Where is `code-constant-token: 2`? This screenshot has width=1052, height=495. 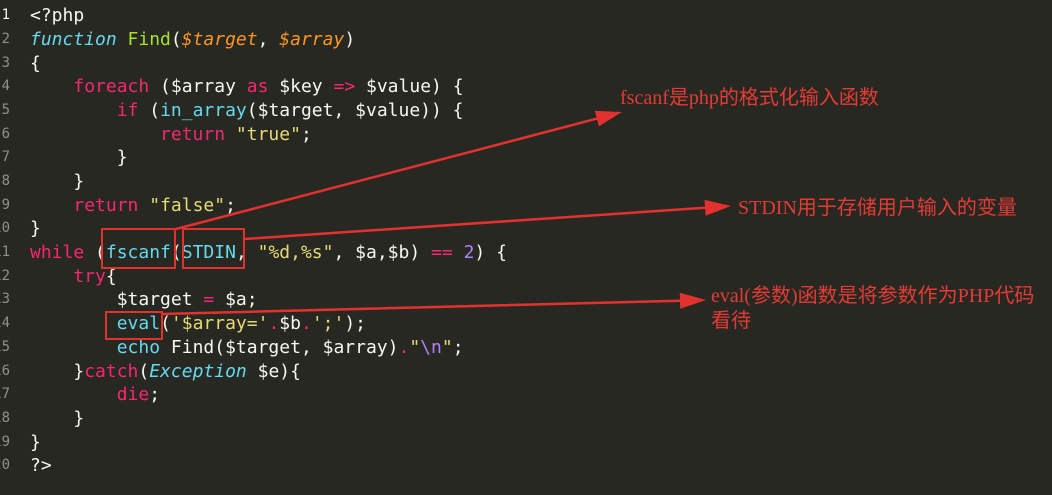
code-constant-token: 2 is located at coordinates (469, 253).